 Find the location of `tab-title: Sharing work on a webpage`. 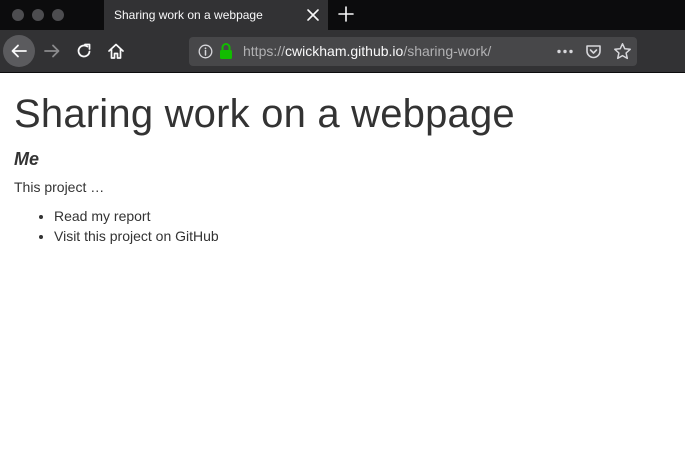

tab-title: Sharing work on a webpage is located at coordinates (188, 15).